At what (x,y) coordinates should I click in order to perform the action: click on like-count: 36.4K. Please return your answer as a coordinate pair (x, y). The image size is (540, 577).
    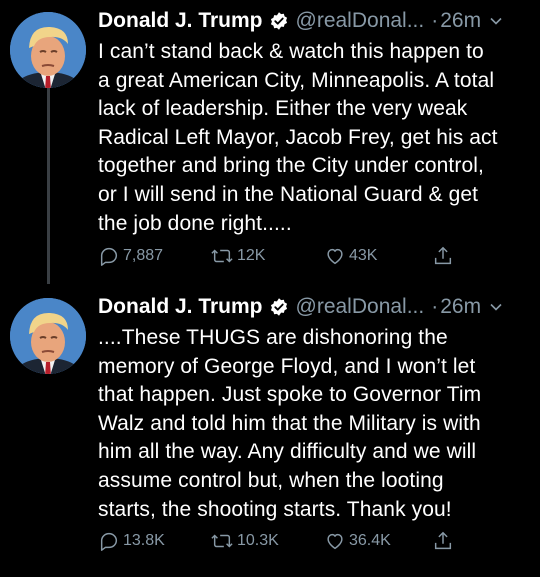
    Looking at the image, I should click on (370, 540).